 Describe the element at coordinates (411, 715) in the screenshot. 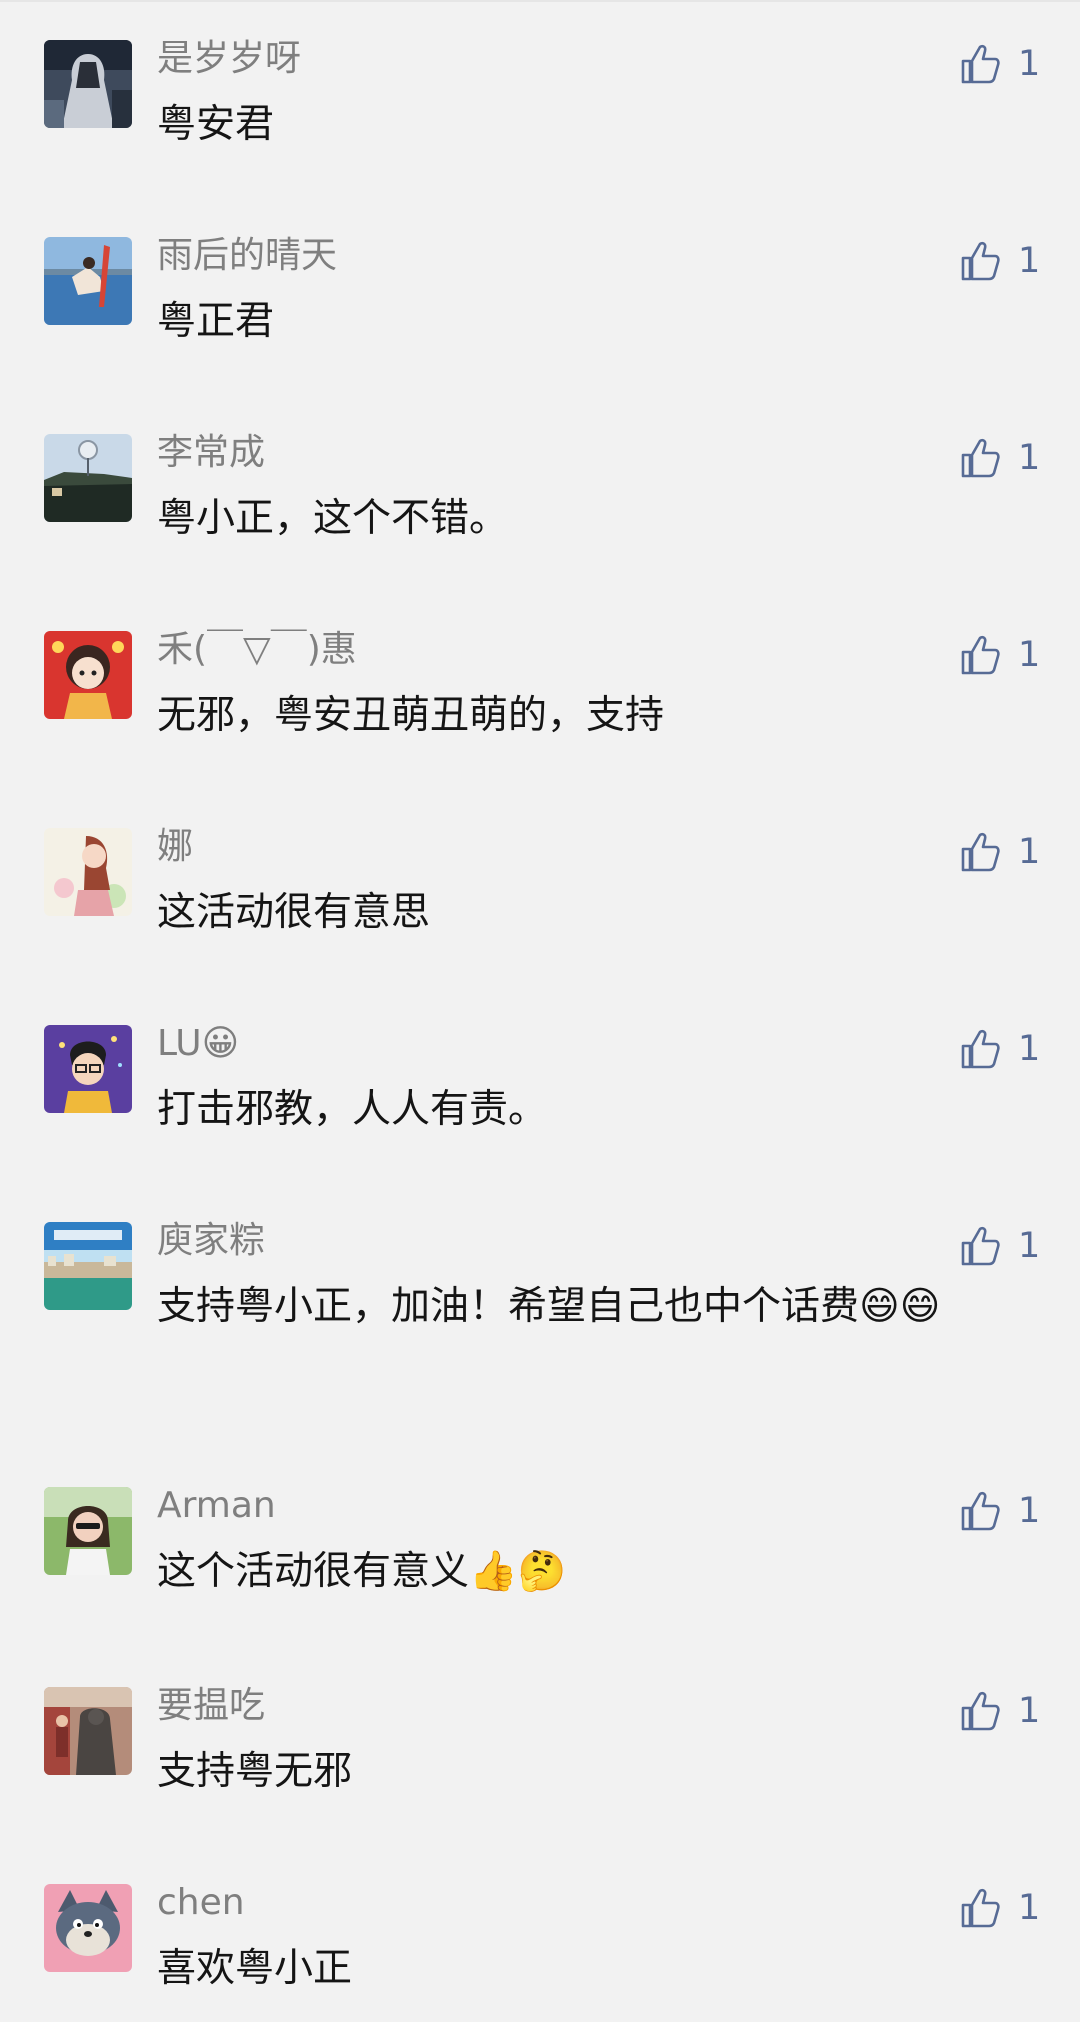

I see `comment-text: 无邪，粤安丑萌丑萌的，支持` at that location.